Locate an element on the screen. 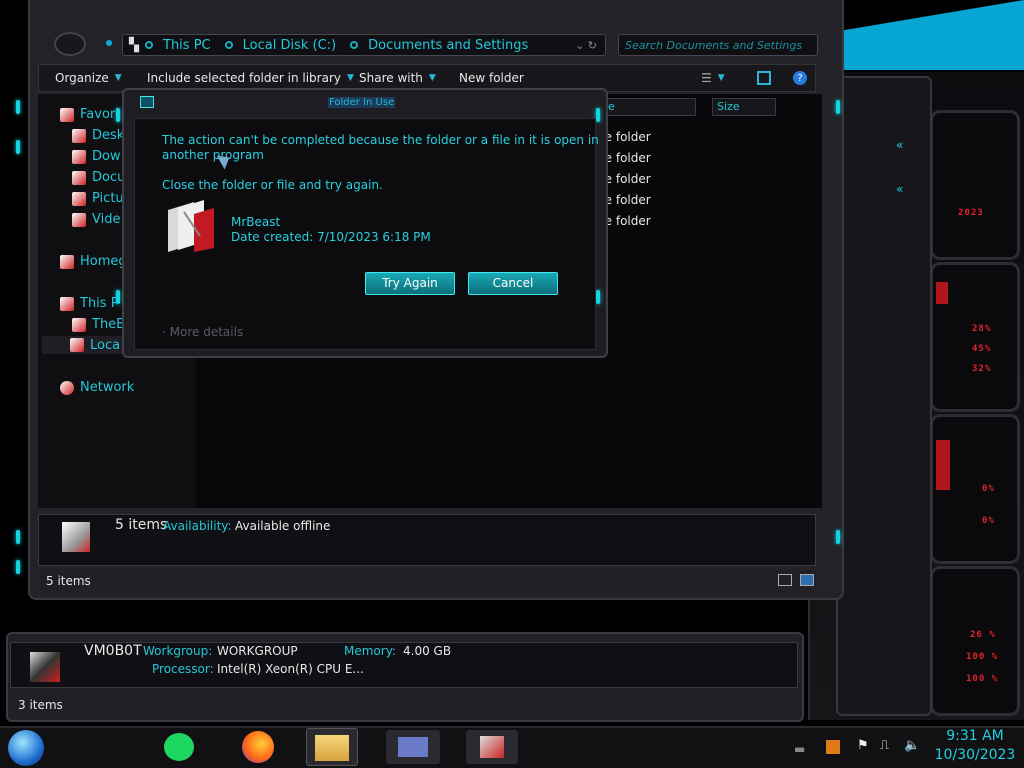  nav-this-pc: This P is located at coordinates (89, 303).